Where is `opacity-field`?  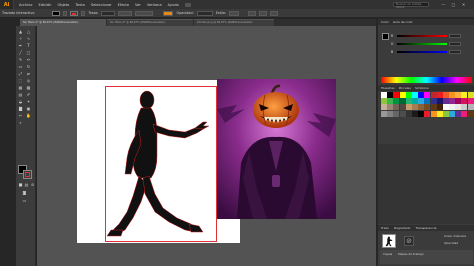
opacity-field is located at coordinates (204, 13).